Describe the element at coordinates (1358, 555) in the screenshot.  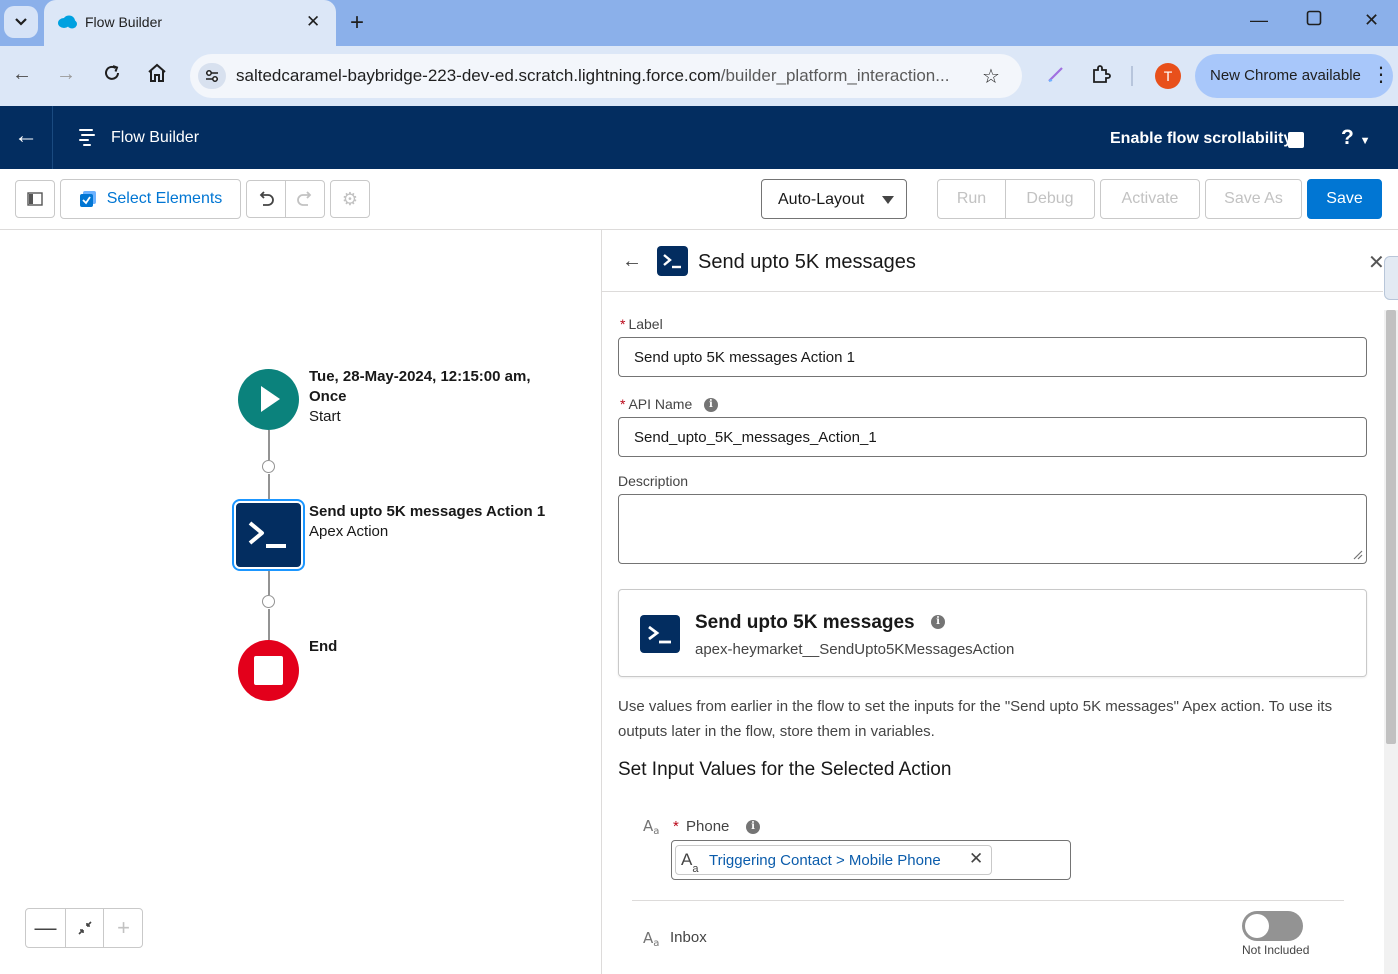
I see `resize-handle-icon` at that location.